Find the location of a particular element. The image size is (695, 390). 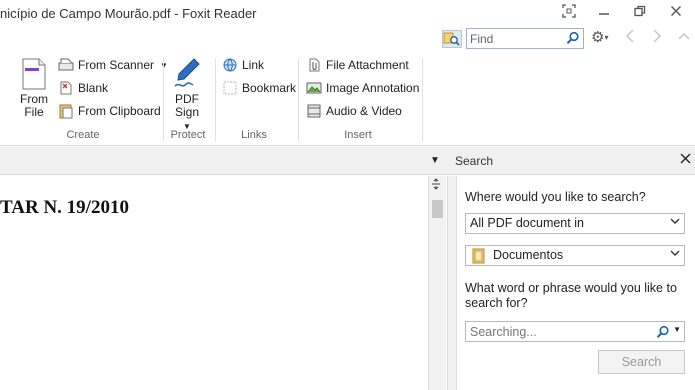

audio-video-button: Audio & Video is located at coordinates (354, 111).